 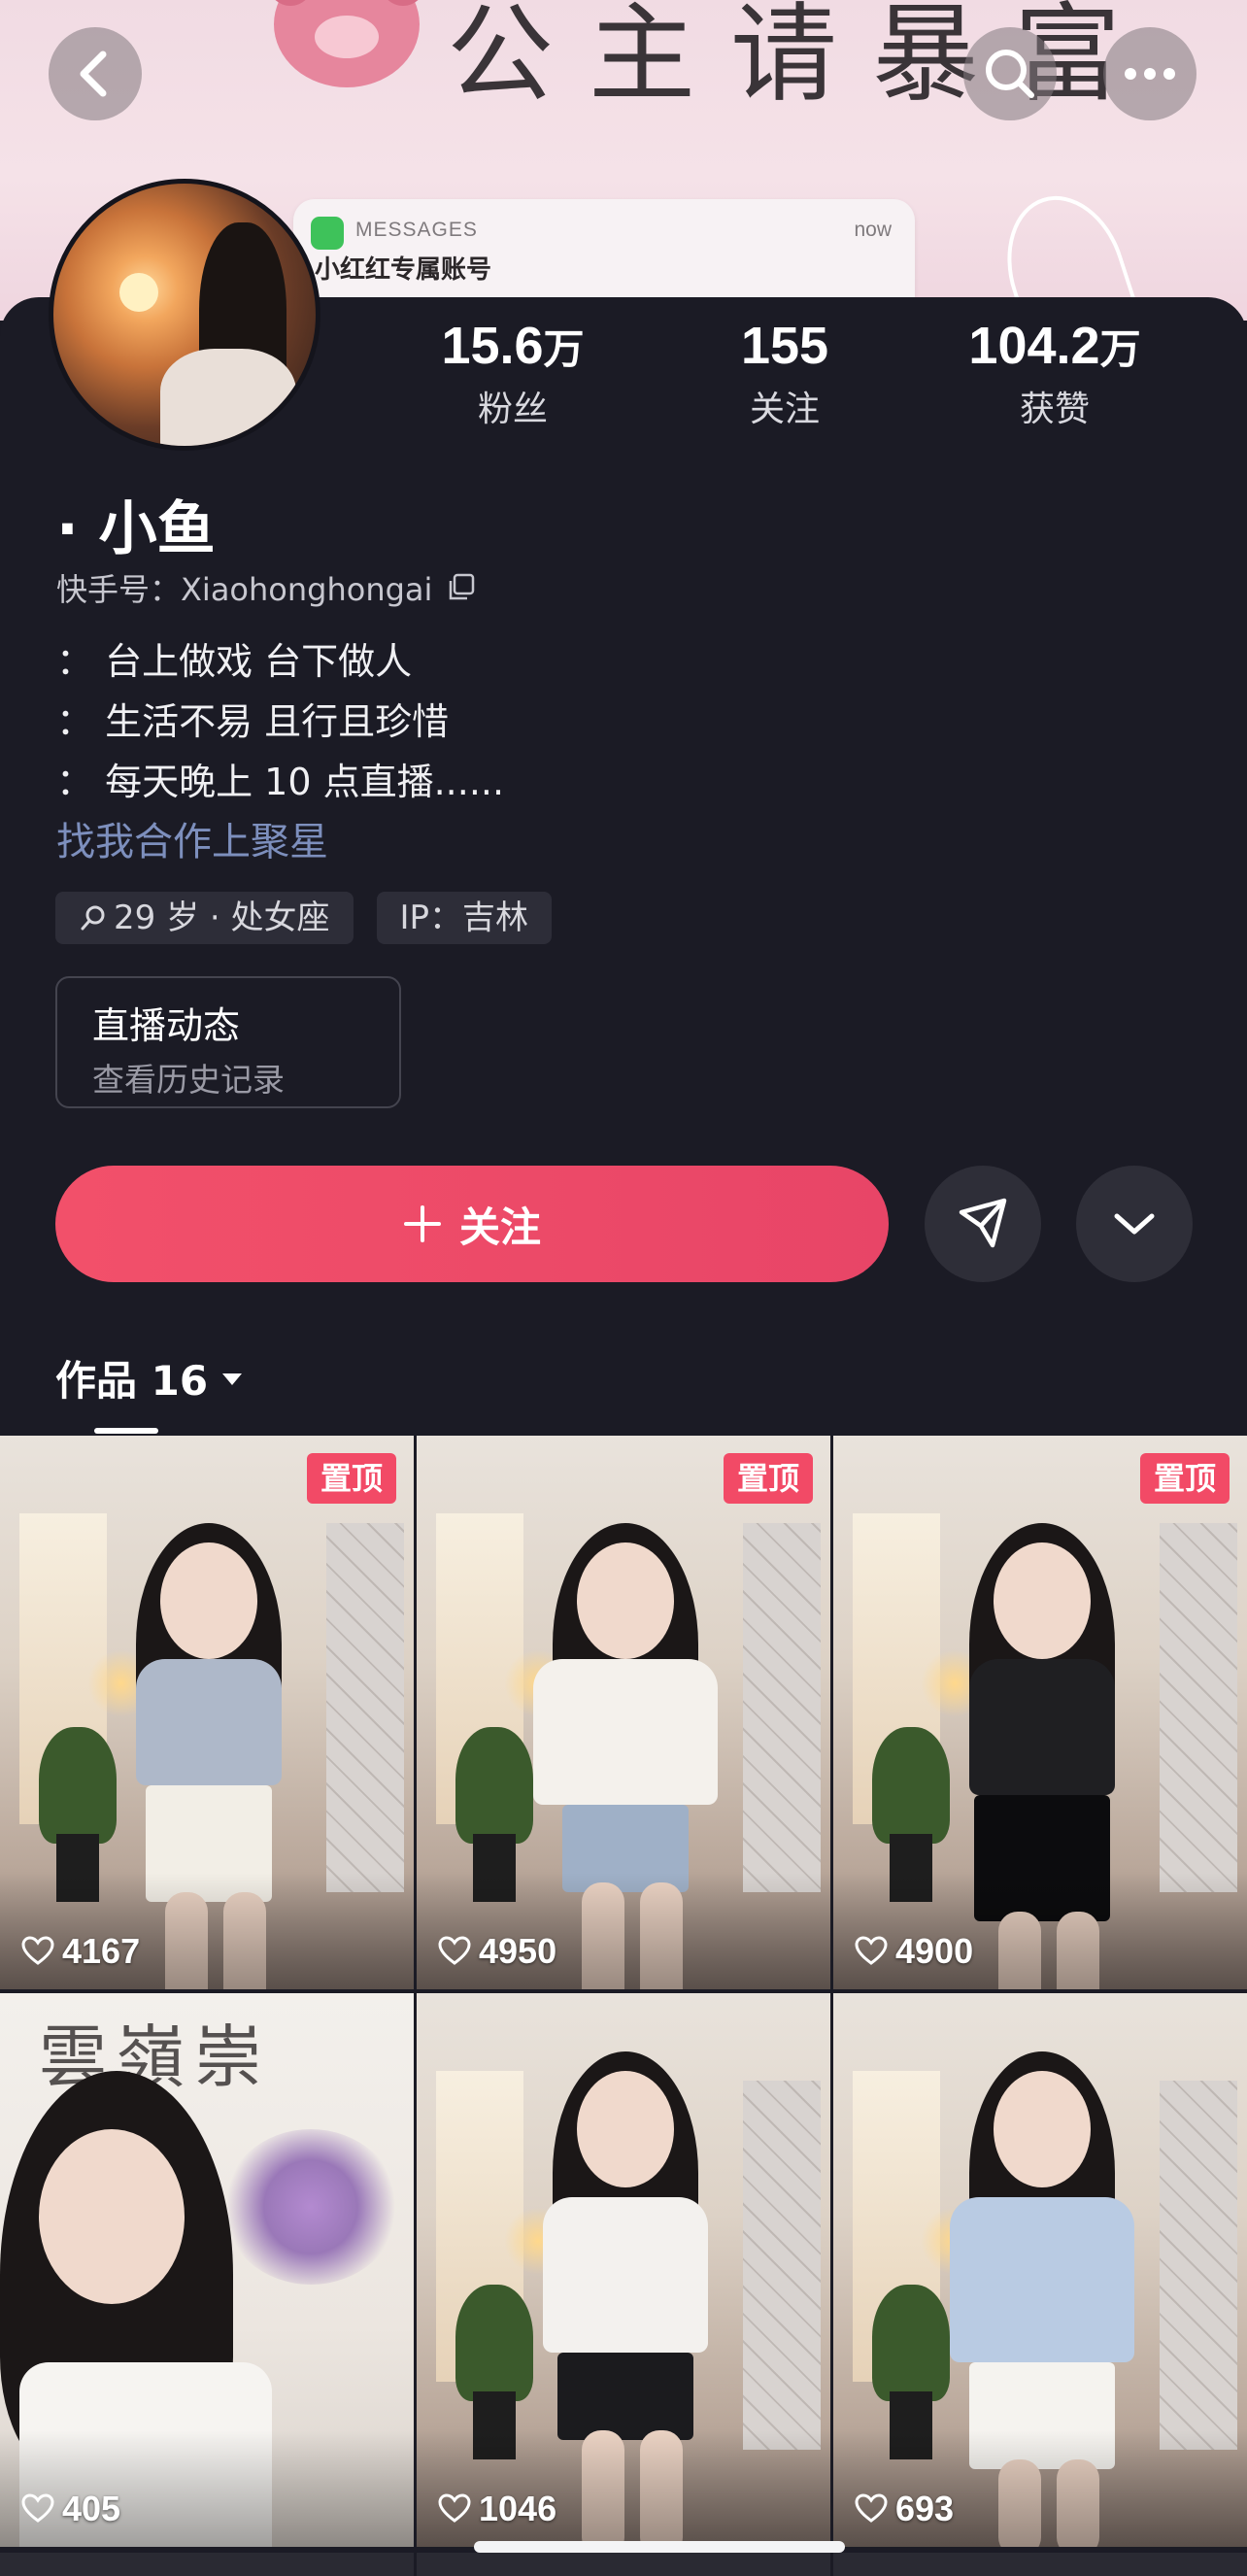 I want to click on search-button, so click(x=1010, y=73).